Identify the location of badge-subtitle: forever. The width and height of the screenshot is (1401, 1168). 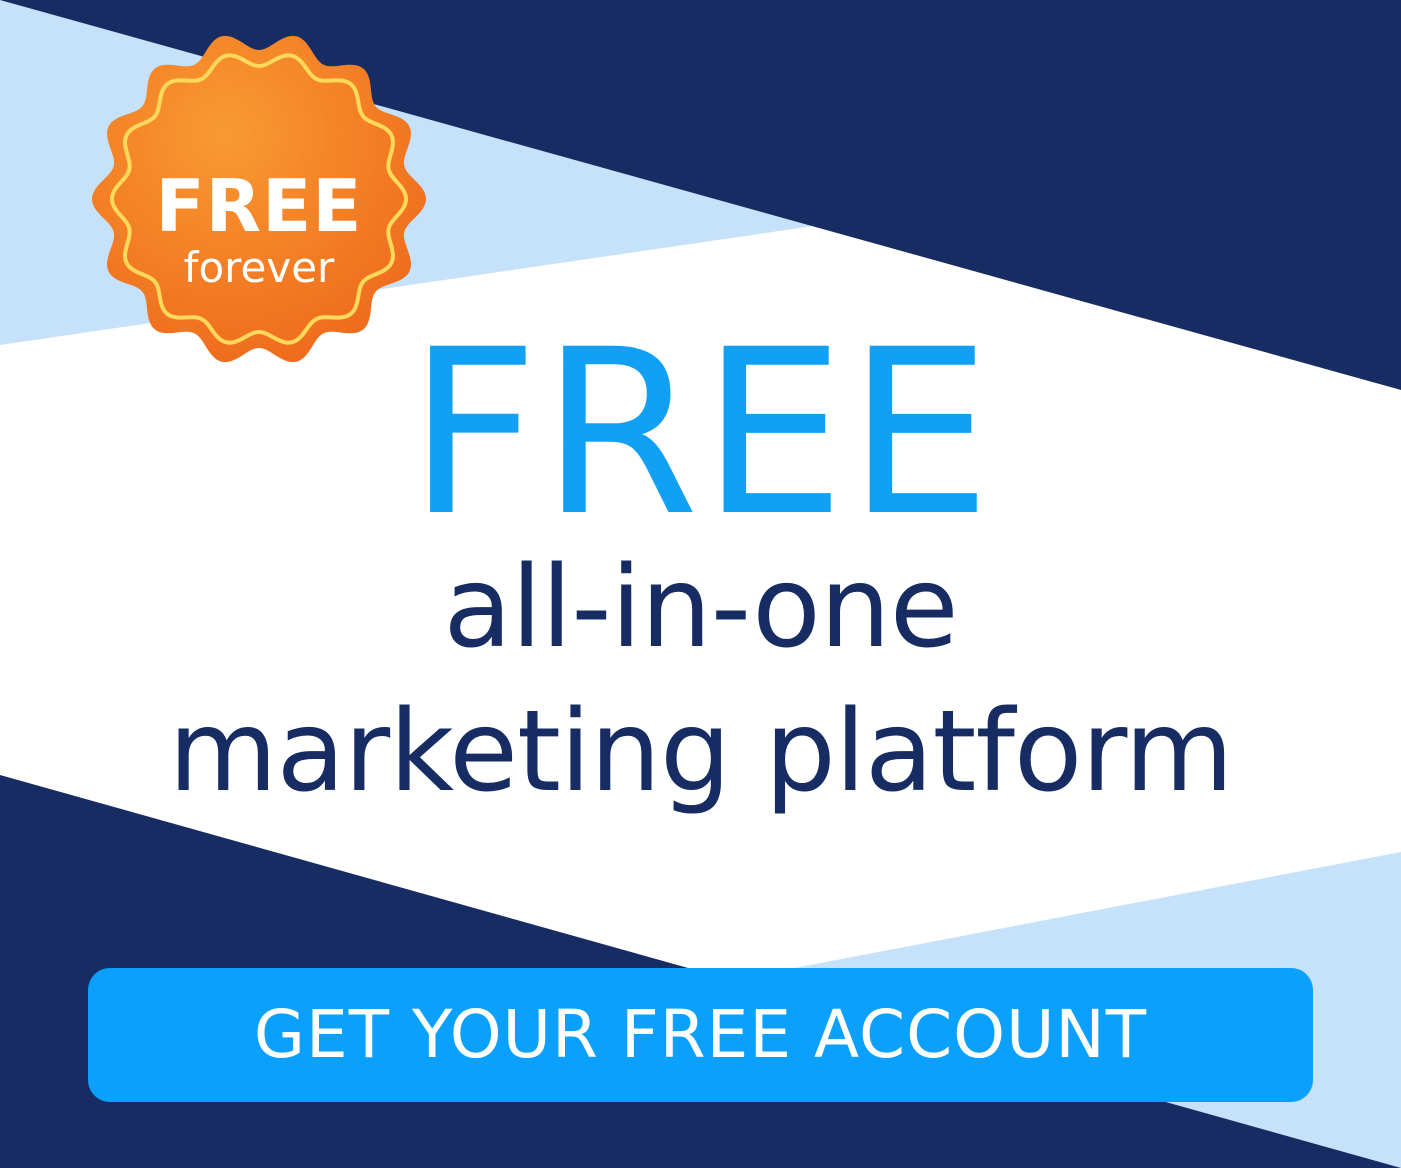
(259, 267).